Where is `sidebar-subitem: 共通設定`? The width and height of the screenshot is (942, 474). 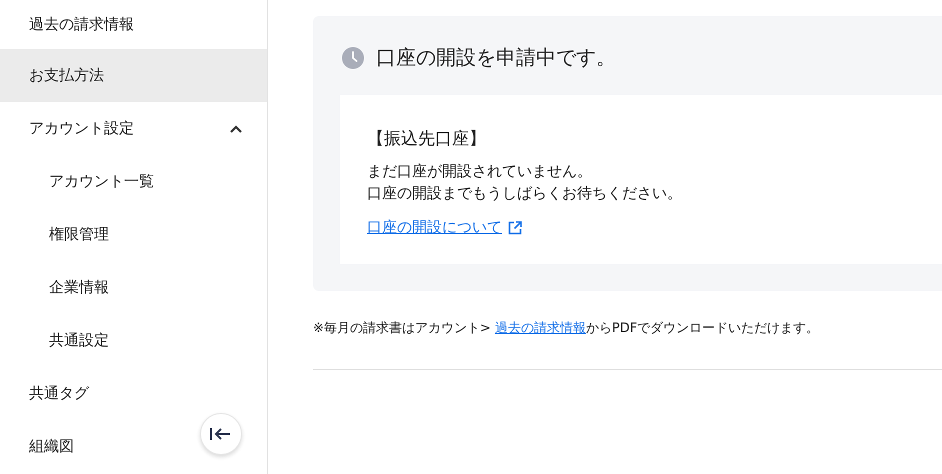
sidebar-subitem: 共通設定 is located at coordinates (133, 340).